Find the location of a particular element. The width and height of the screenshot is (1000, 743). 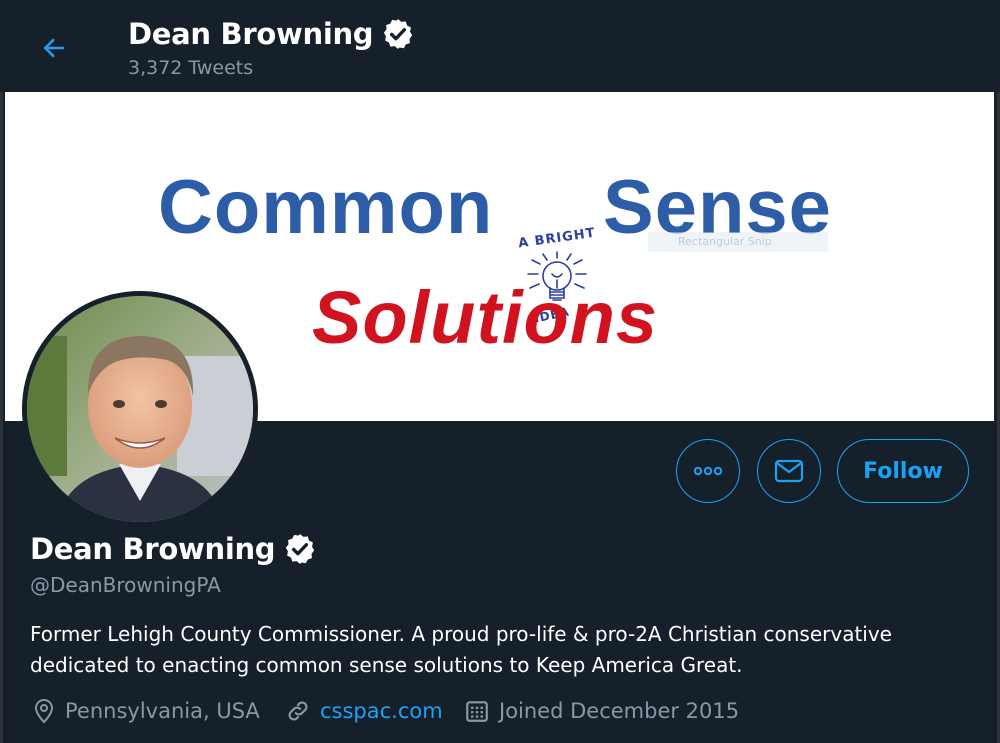

link-icon is located at coordinates (298, 711).